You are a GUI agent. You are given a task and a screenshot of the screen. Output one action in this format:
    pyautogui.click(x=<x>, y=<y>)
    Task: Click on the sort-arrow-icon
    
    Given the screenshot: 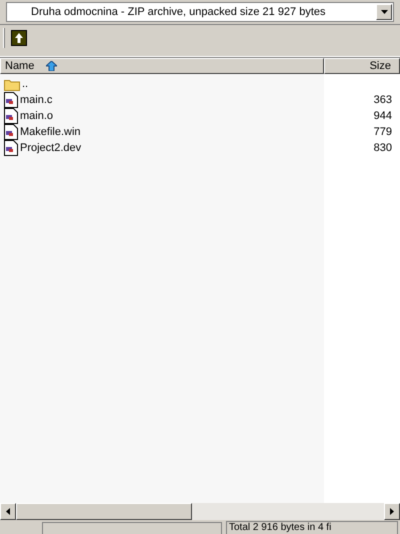 What is the action you would take?
    pyautogui.click(x=52, y=66)
    